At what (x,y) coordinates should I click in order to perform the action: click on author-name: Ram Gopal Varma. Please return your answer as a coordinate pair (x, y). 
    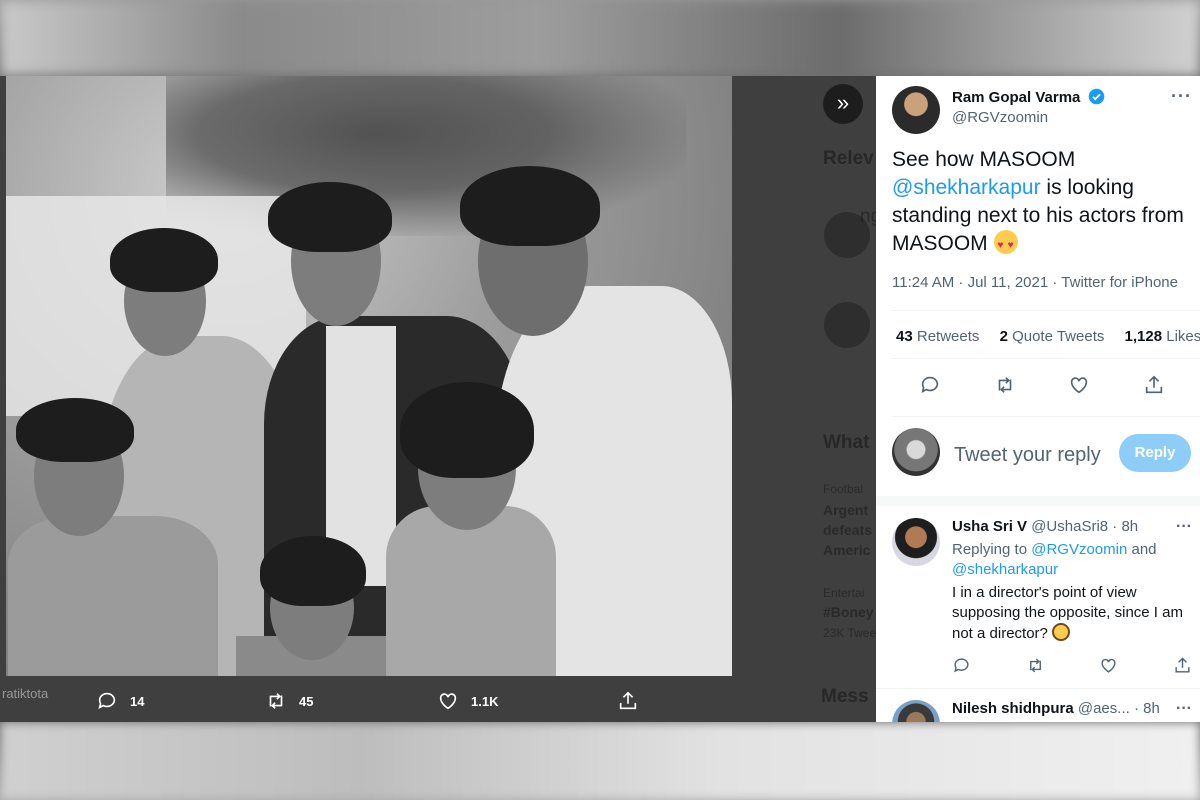
    Looking at the image, I should click on (1016, 97).